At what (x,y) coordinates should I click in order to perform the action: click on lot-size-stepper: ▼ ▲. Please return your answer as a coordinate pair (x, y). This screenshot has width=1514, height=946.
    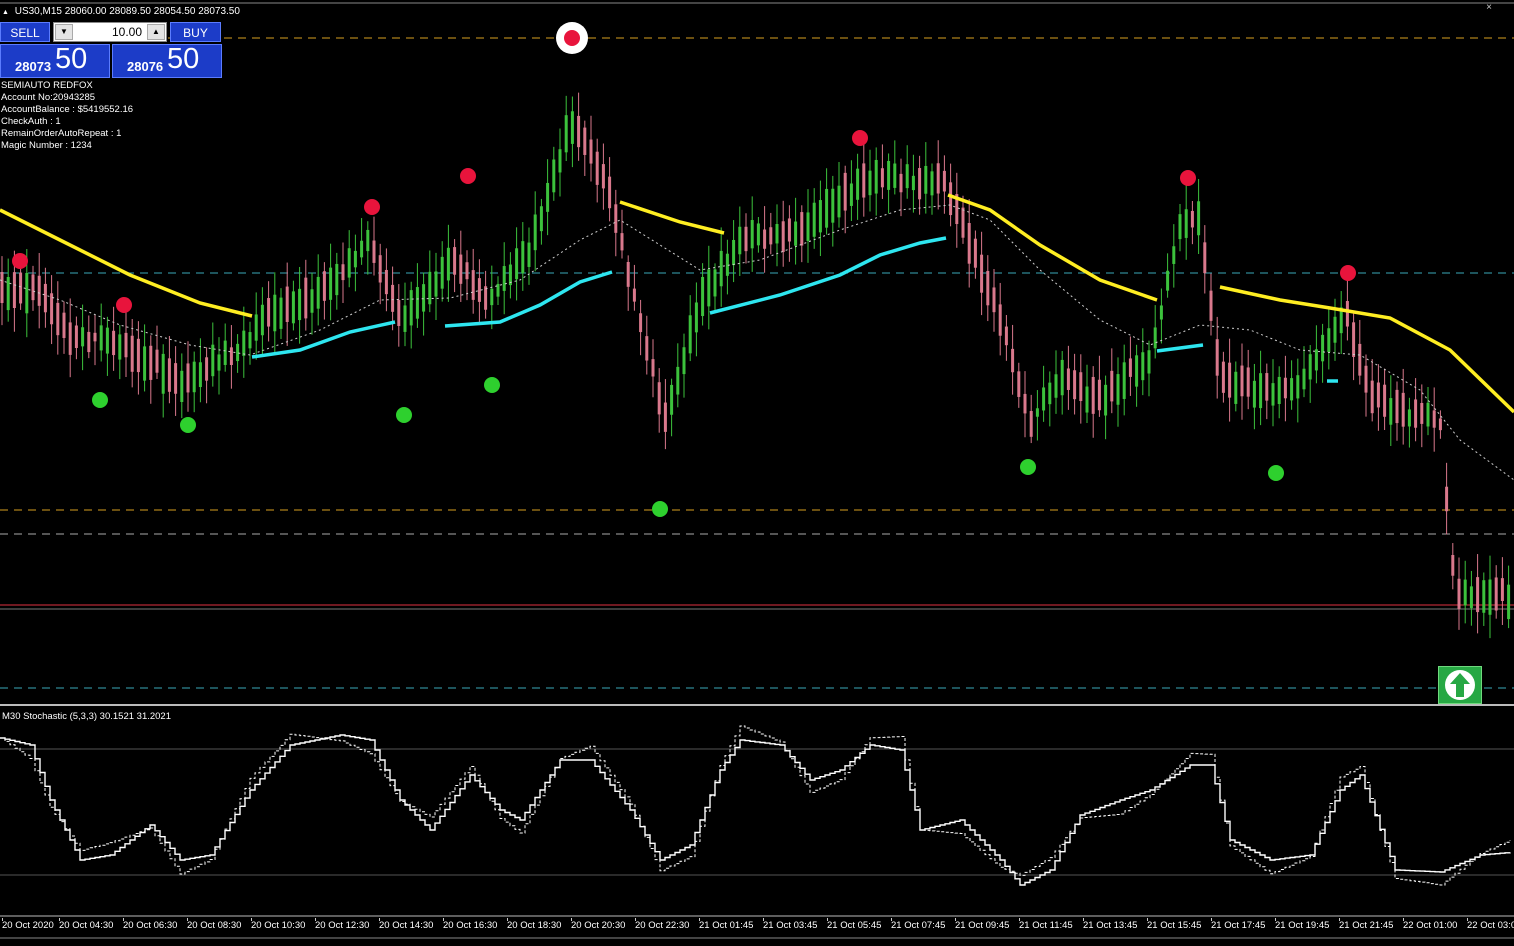
    Looking at the image, I should click on (110, 32).